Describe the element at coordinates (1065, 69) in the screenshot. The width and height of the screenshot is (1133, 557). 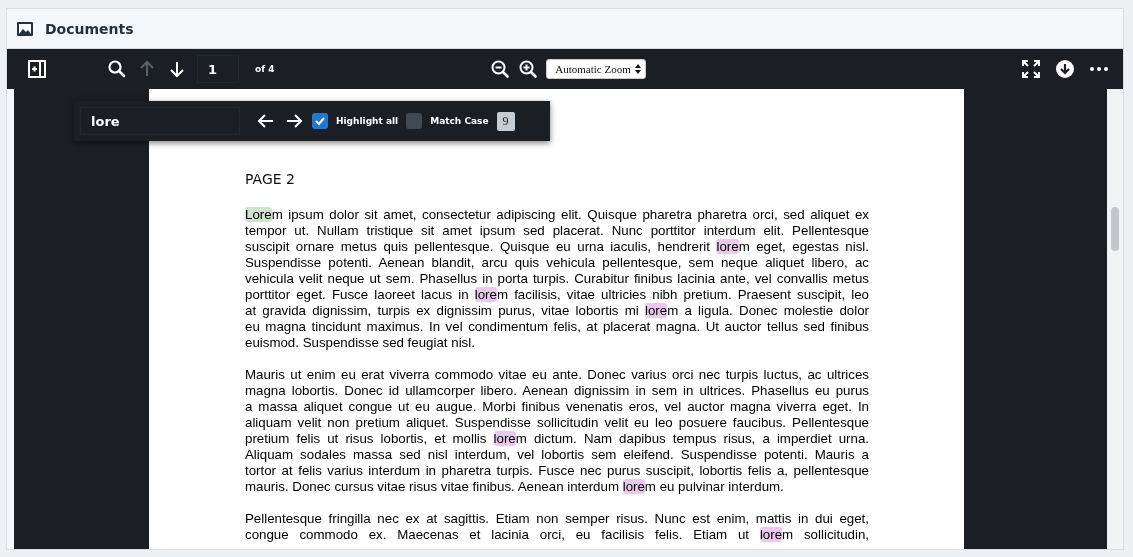
I see `download-icon` at that location.